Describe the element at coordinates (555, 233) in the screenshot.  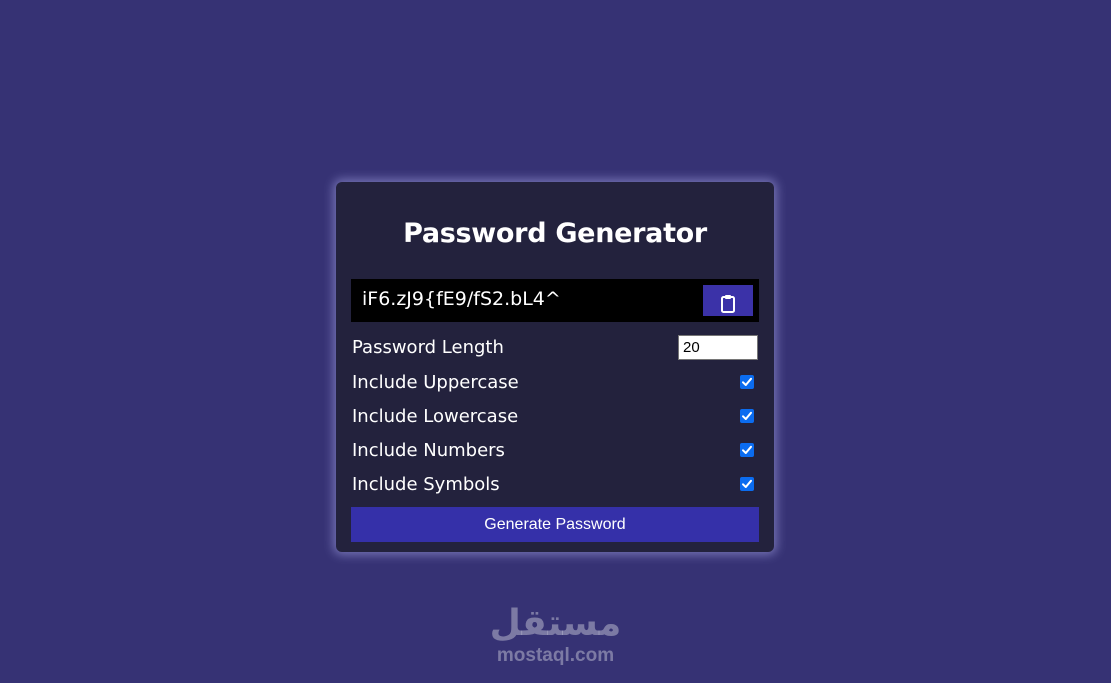
I see `page-title: Password Generator` at that location.